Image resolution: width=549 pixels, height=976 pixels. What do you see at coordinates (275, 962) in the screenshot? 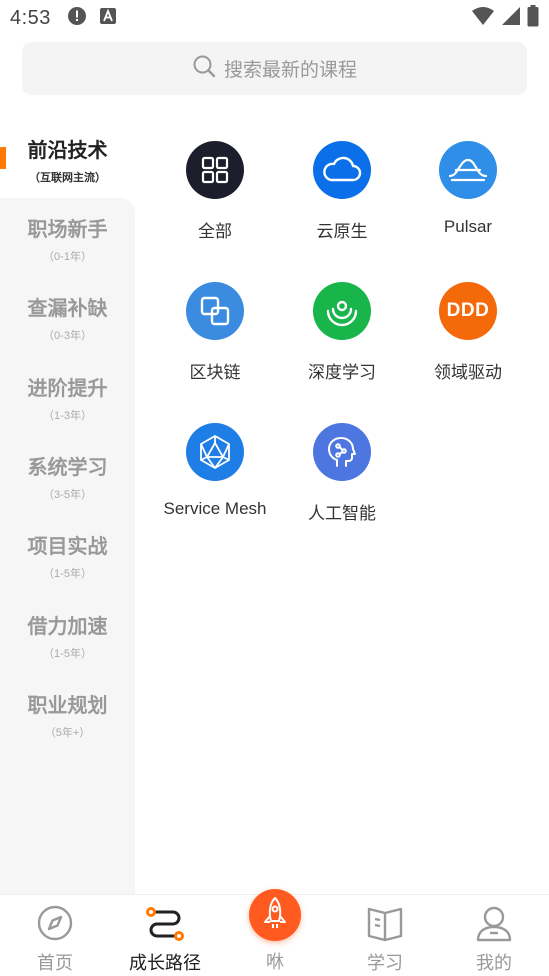
I see `rocket-label: 咻` at bounding box center [275, 962].